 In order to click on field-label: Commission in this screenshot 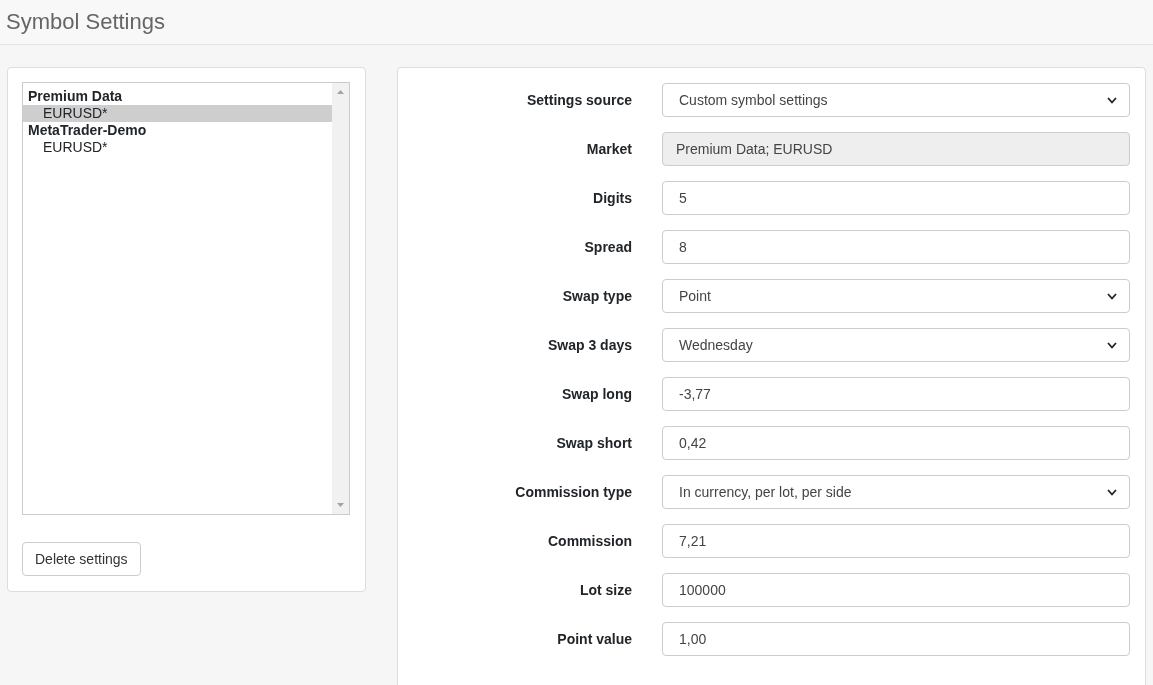, I will do `click(589, 541)`.